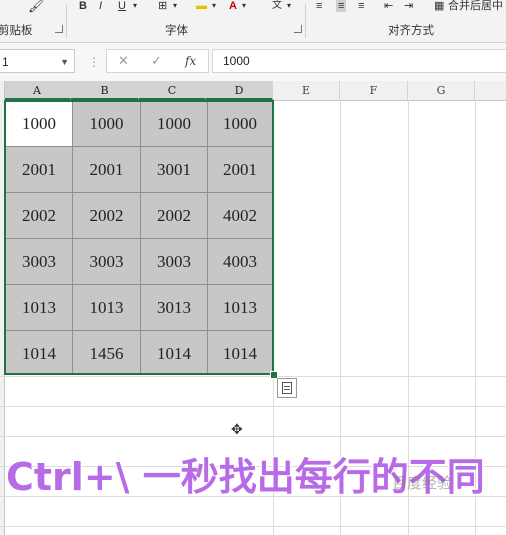  What do you see at coordinates (174, 353) in the screenshot?
I see `cell-c6: 1014` at bounding box center [174, 353].